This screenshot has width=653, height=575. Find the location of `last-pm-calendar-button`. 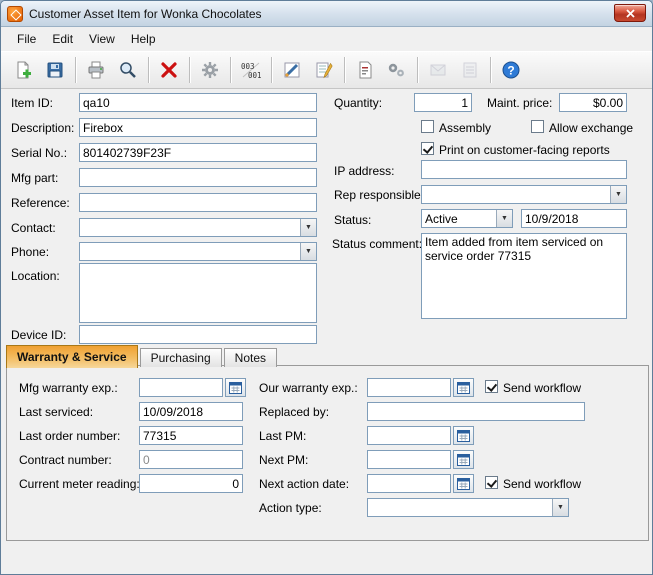

last-pm-calendar-button is located at coordinates (463, 435).